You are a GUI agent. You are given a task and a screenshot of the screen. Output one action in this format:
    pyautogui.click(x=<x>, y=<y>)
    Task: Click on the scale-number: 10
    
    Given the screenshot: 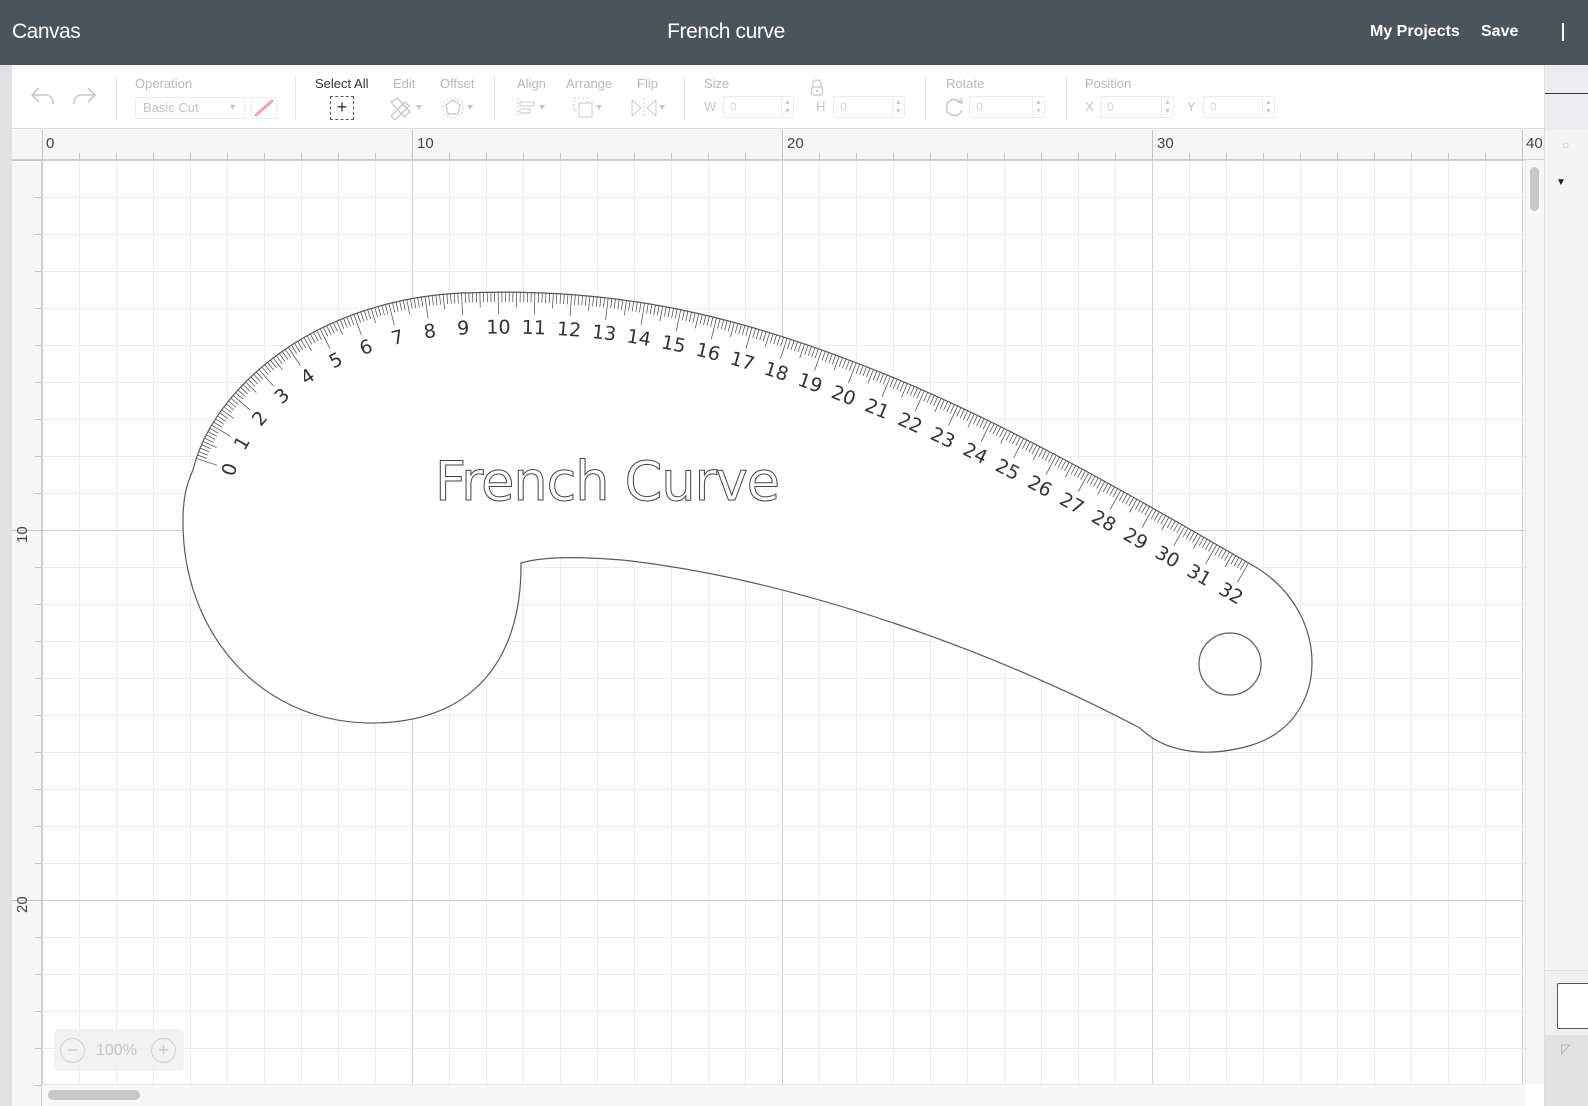 What is the action you would take?
    pyautogui.click(x=498, y=328)
    